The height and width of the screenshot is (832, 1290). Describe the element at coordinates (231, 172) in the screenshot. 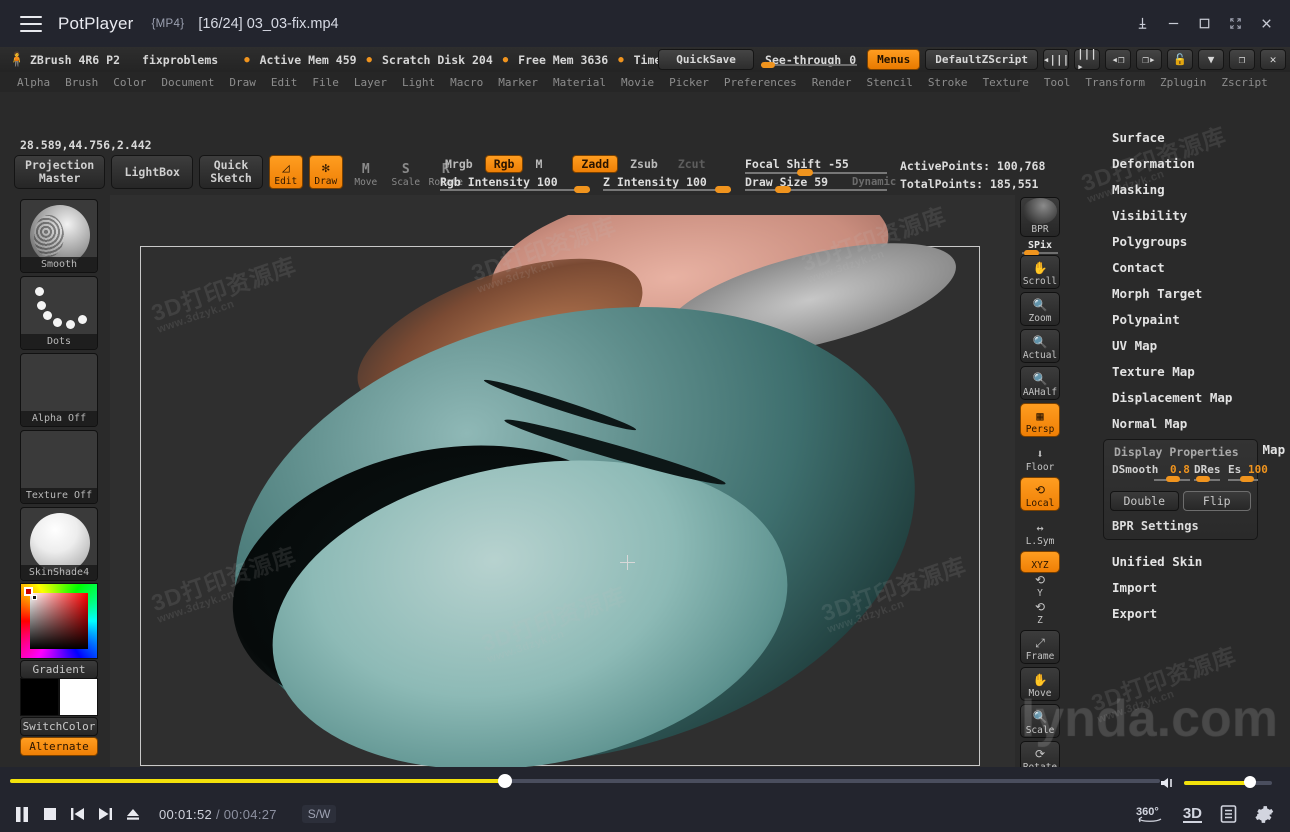

I see `quick-sketch-button: Quick Sketch` at that location.